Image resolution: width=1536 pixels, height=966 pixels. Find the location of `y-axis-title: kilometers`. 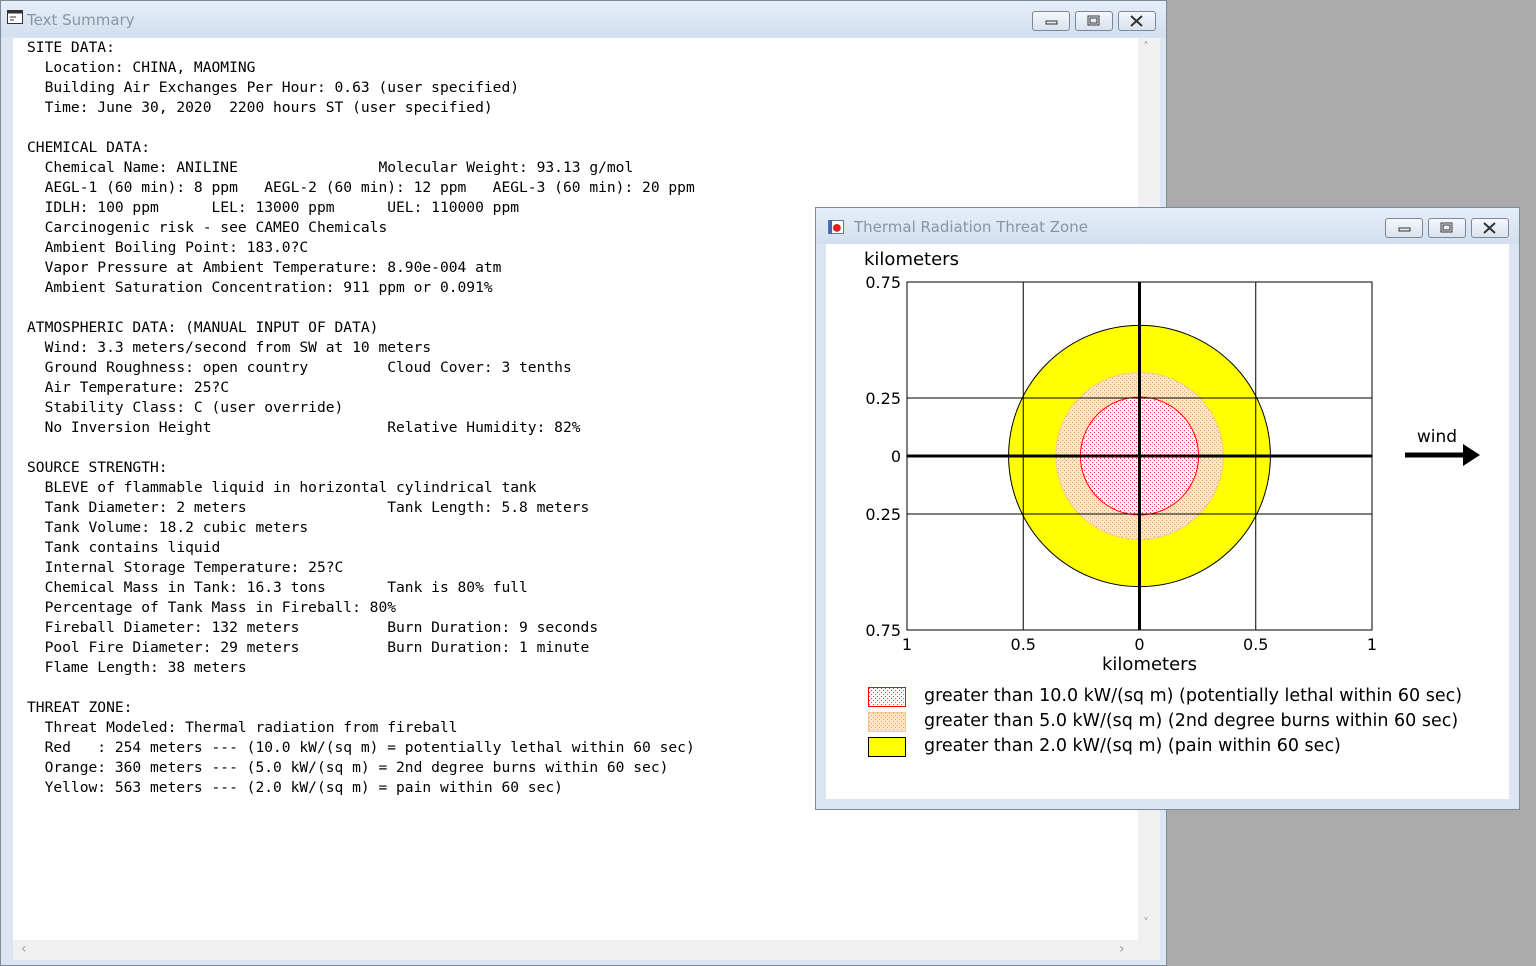

y-axis-title: kilometers is located at coordinates (911, 259).